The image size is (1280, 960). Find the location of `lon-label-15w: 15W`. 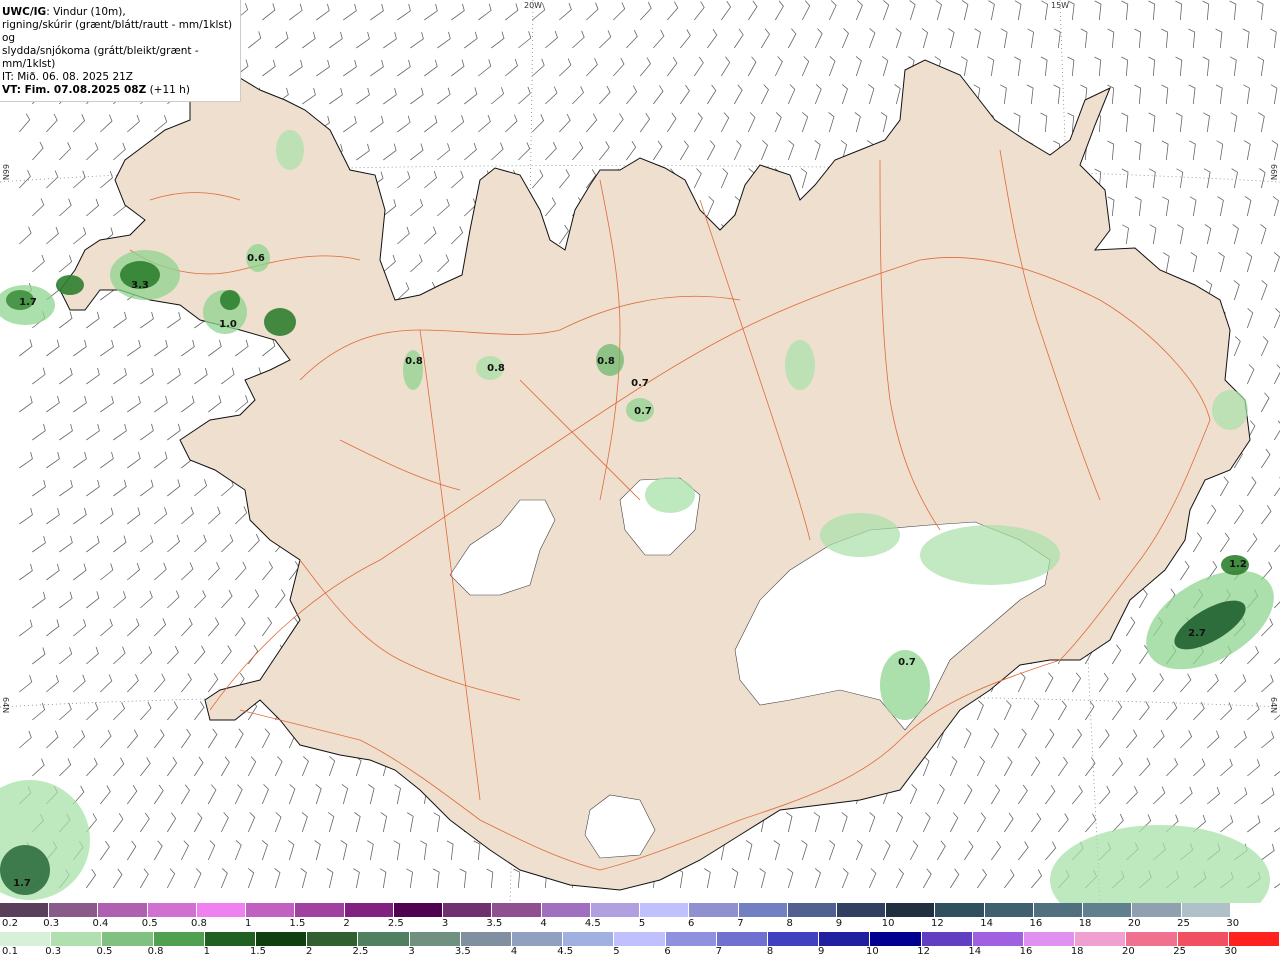

lon-label-15w: 15W is located at coordinates (1060, 5).